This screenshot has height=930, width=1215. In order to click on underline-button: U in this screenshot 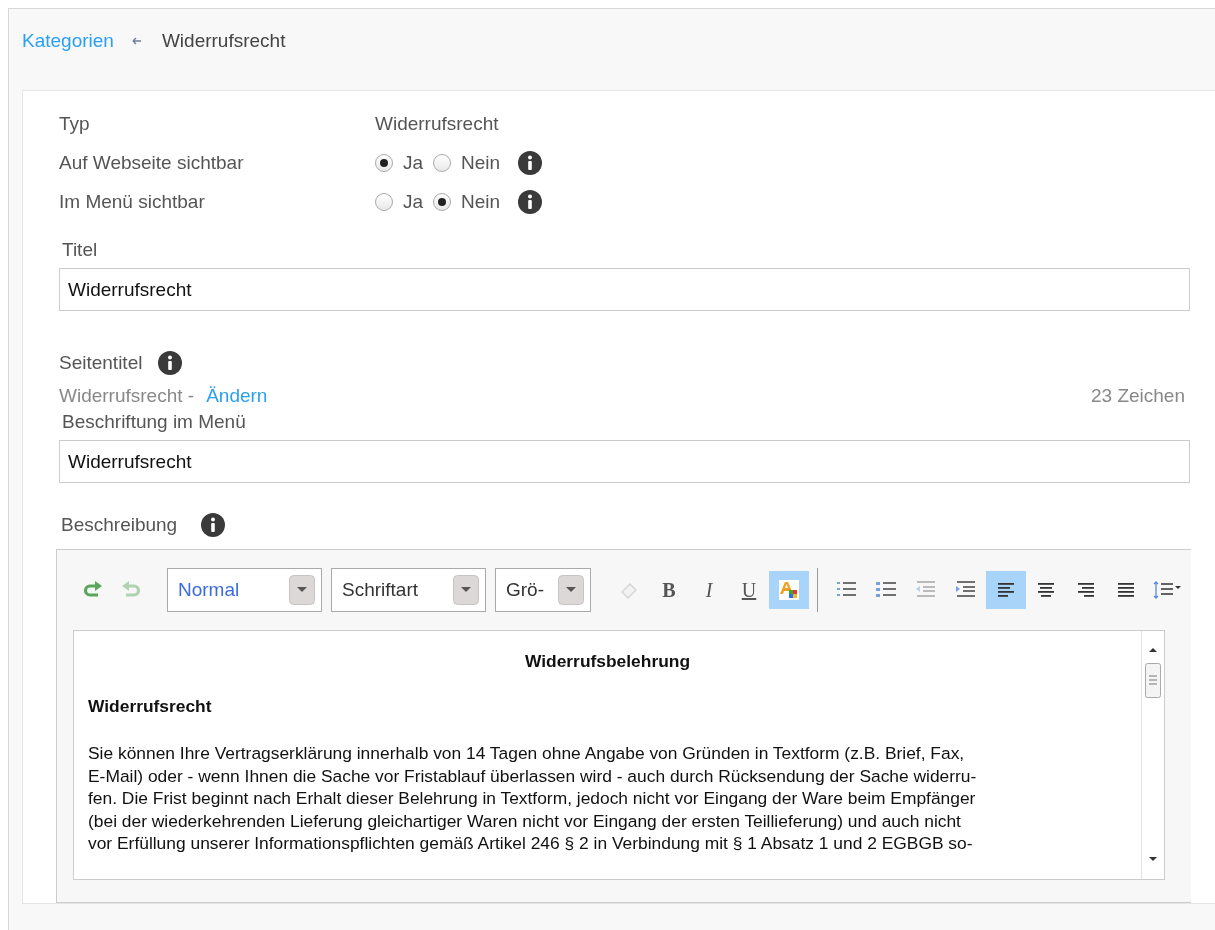, I will do `click(749, 590)`.